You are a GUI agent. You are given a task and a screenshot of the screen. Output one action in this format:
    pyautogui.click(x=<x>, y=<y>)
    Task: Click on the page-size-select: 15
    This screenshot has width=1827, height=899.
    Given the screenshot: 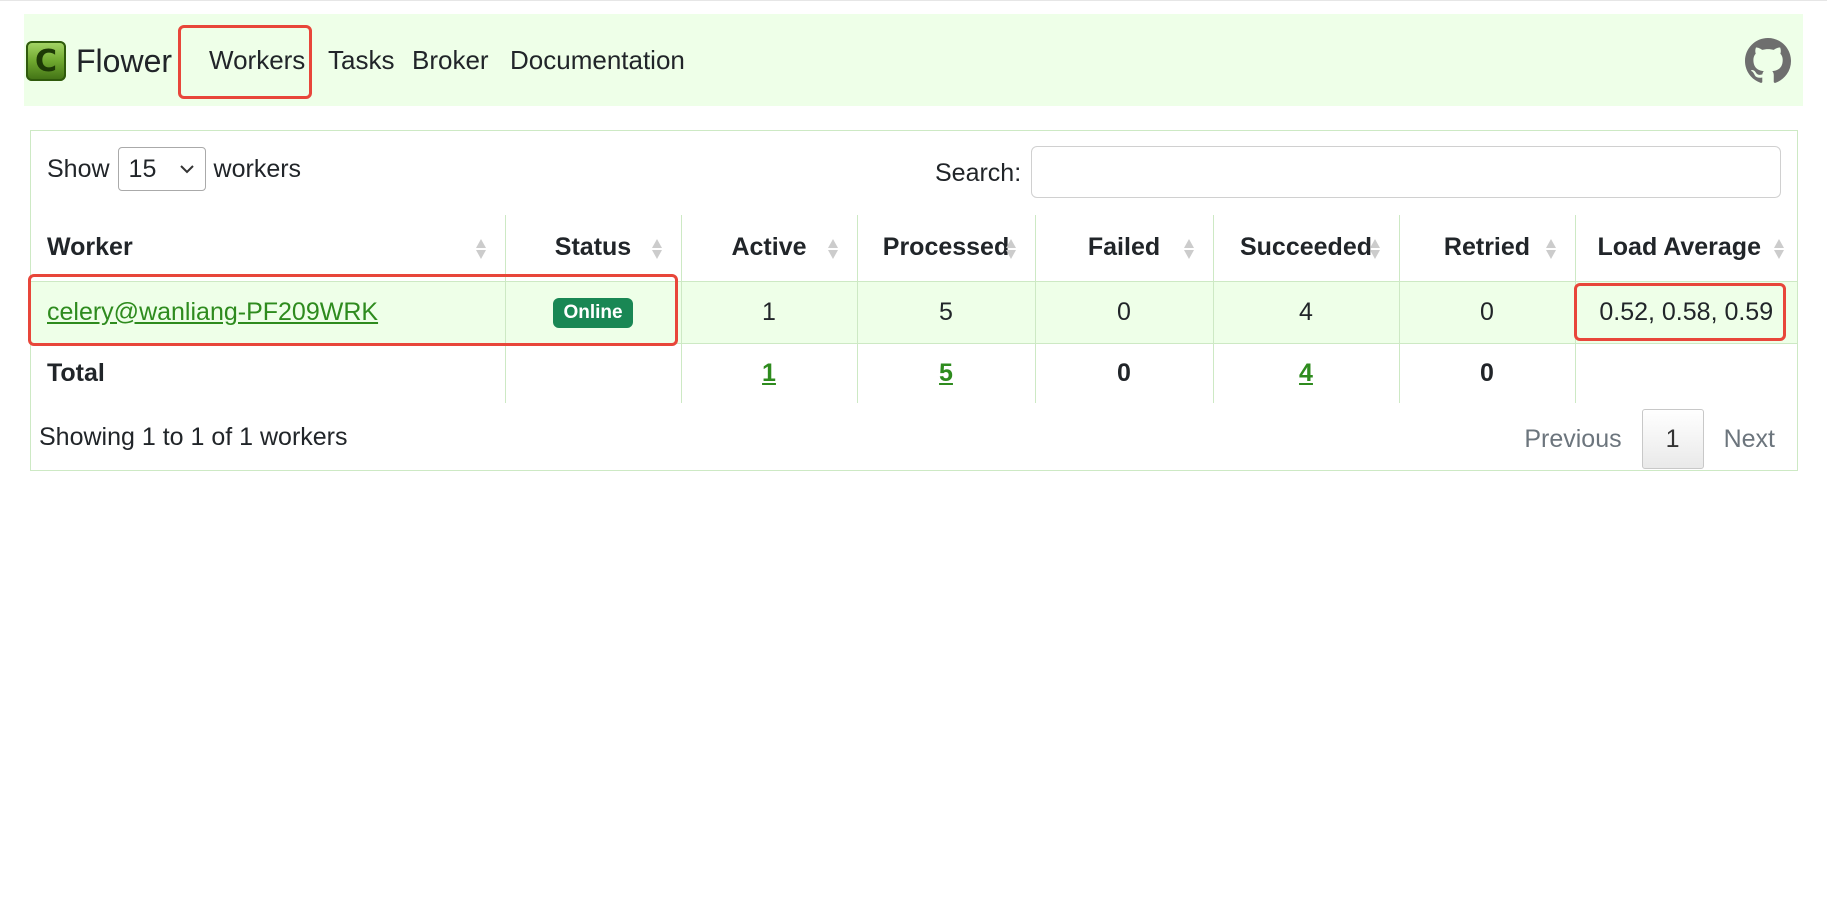 What is the action you would take?
    pyautogui.click(x=161, y=169)
    